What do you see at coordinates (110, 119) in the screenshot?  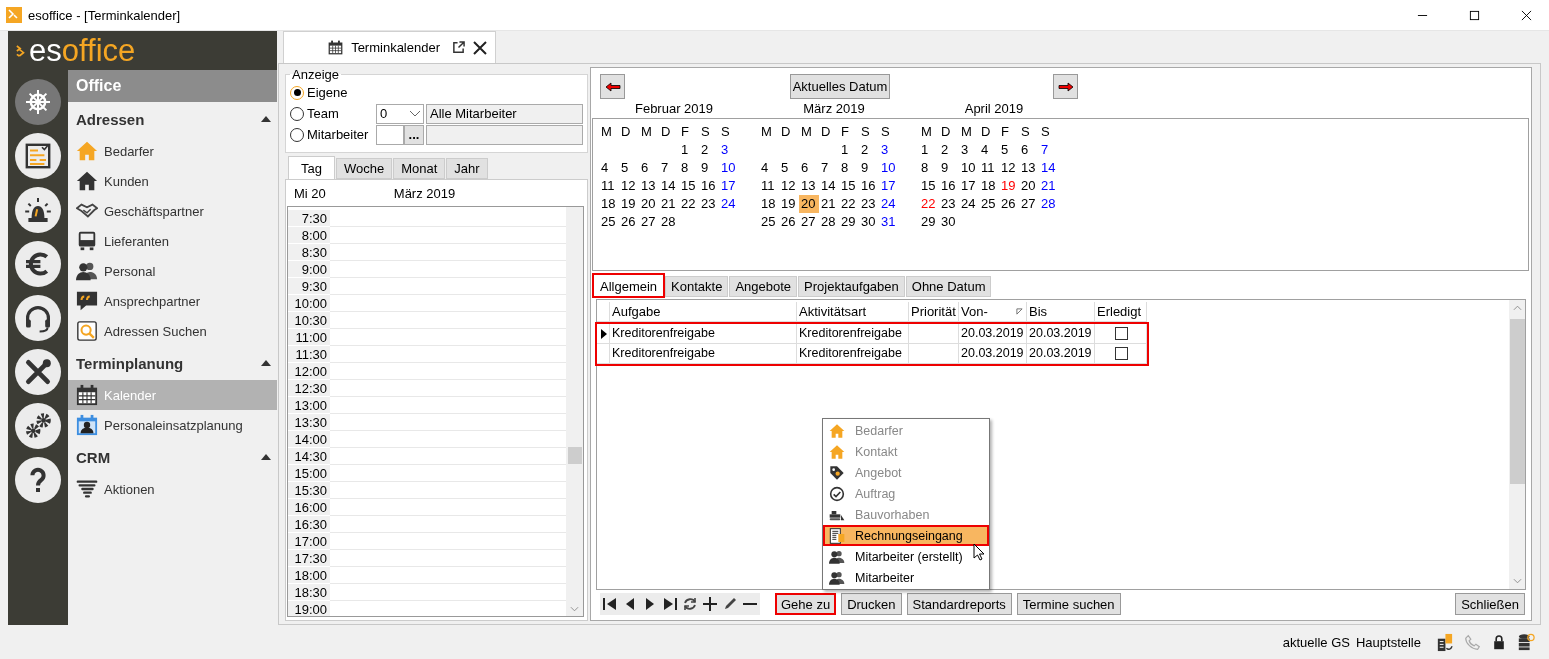 I see `group-title: Adressen` at bounding box center [110, 119].